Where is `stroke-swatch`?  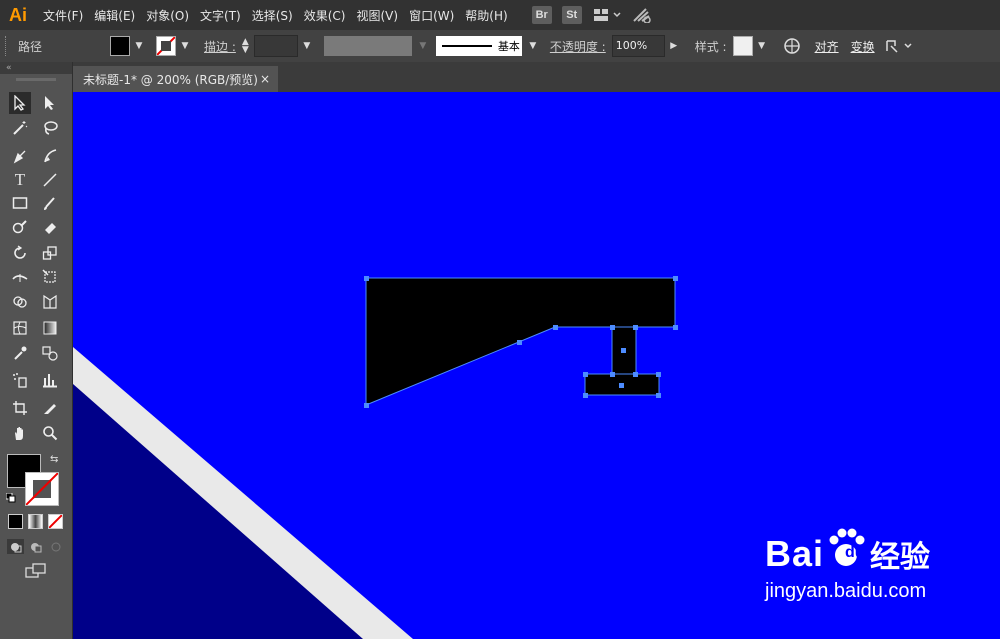 stroke-swatch is located at coordinates (166, 46).